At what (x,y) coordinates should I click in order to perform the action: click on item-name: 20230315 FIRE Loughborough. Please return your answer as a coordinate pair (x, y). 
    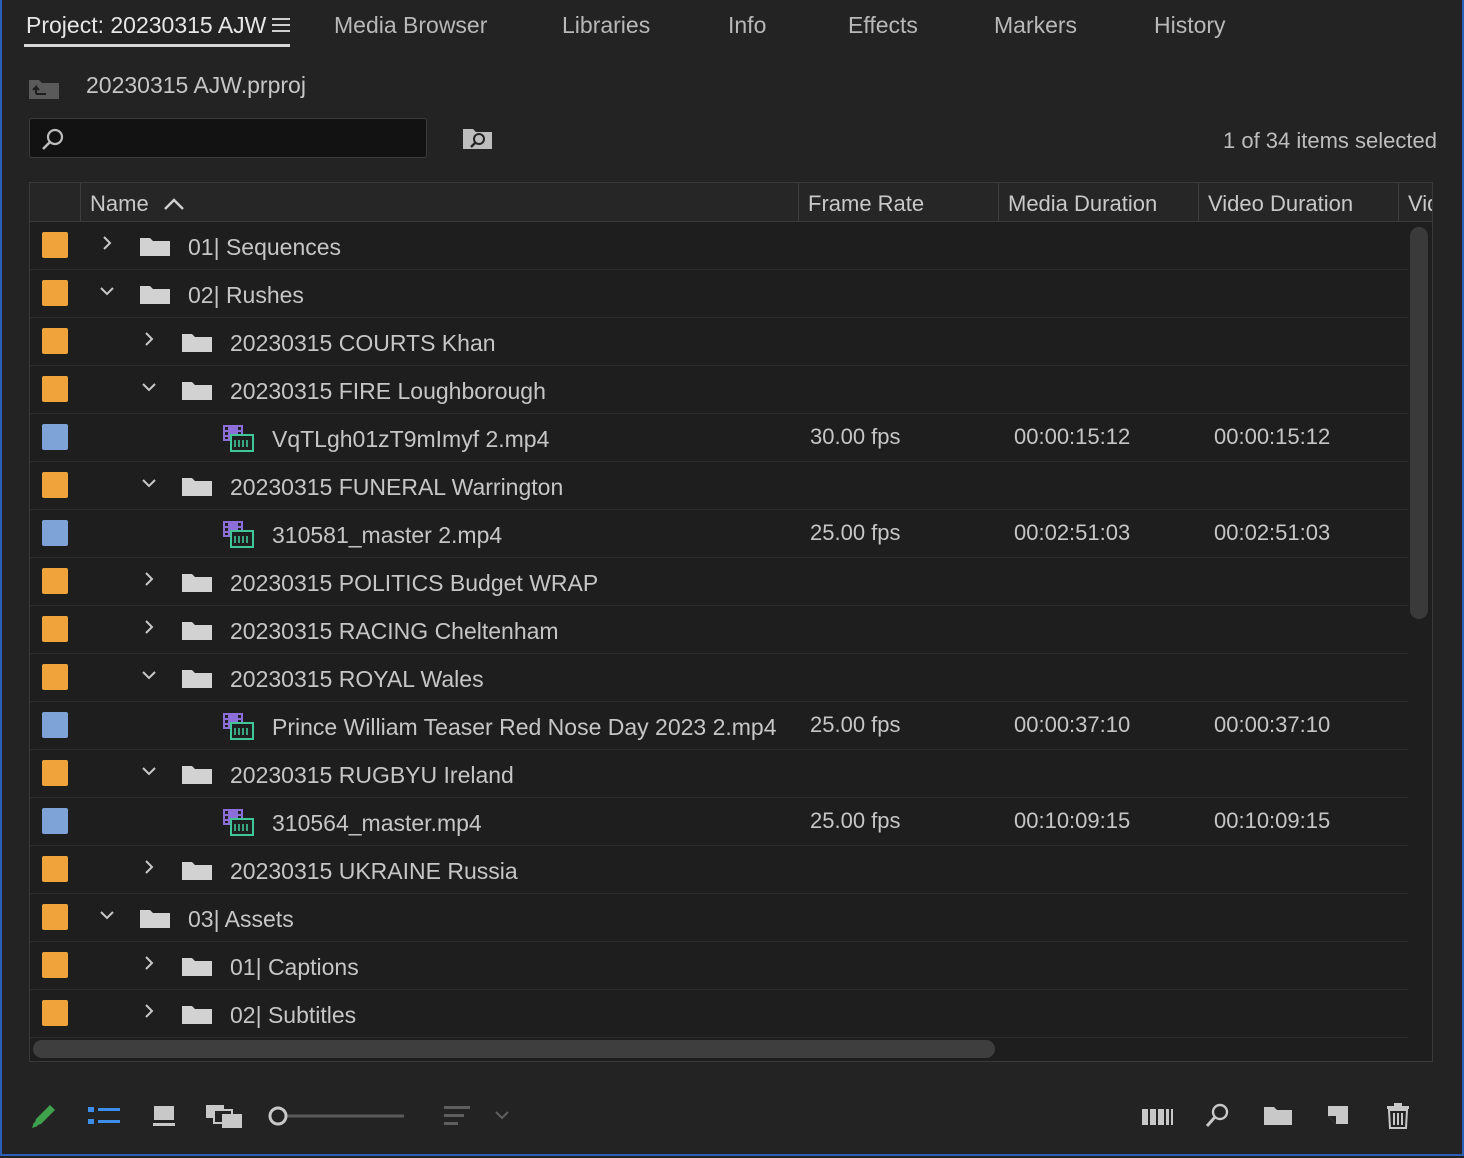
    Looking at the image, I should click on (388, 391).